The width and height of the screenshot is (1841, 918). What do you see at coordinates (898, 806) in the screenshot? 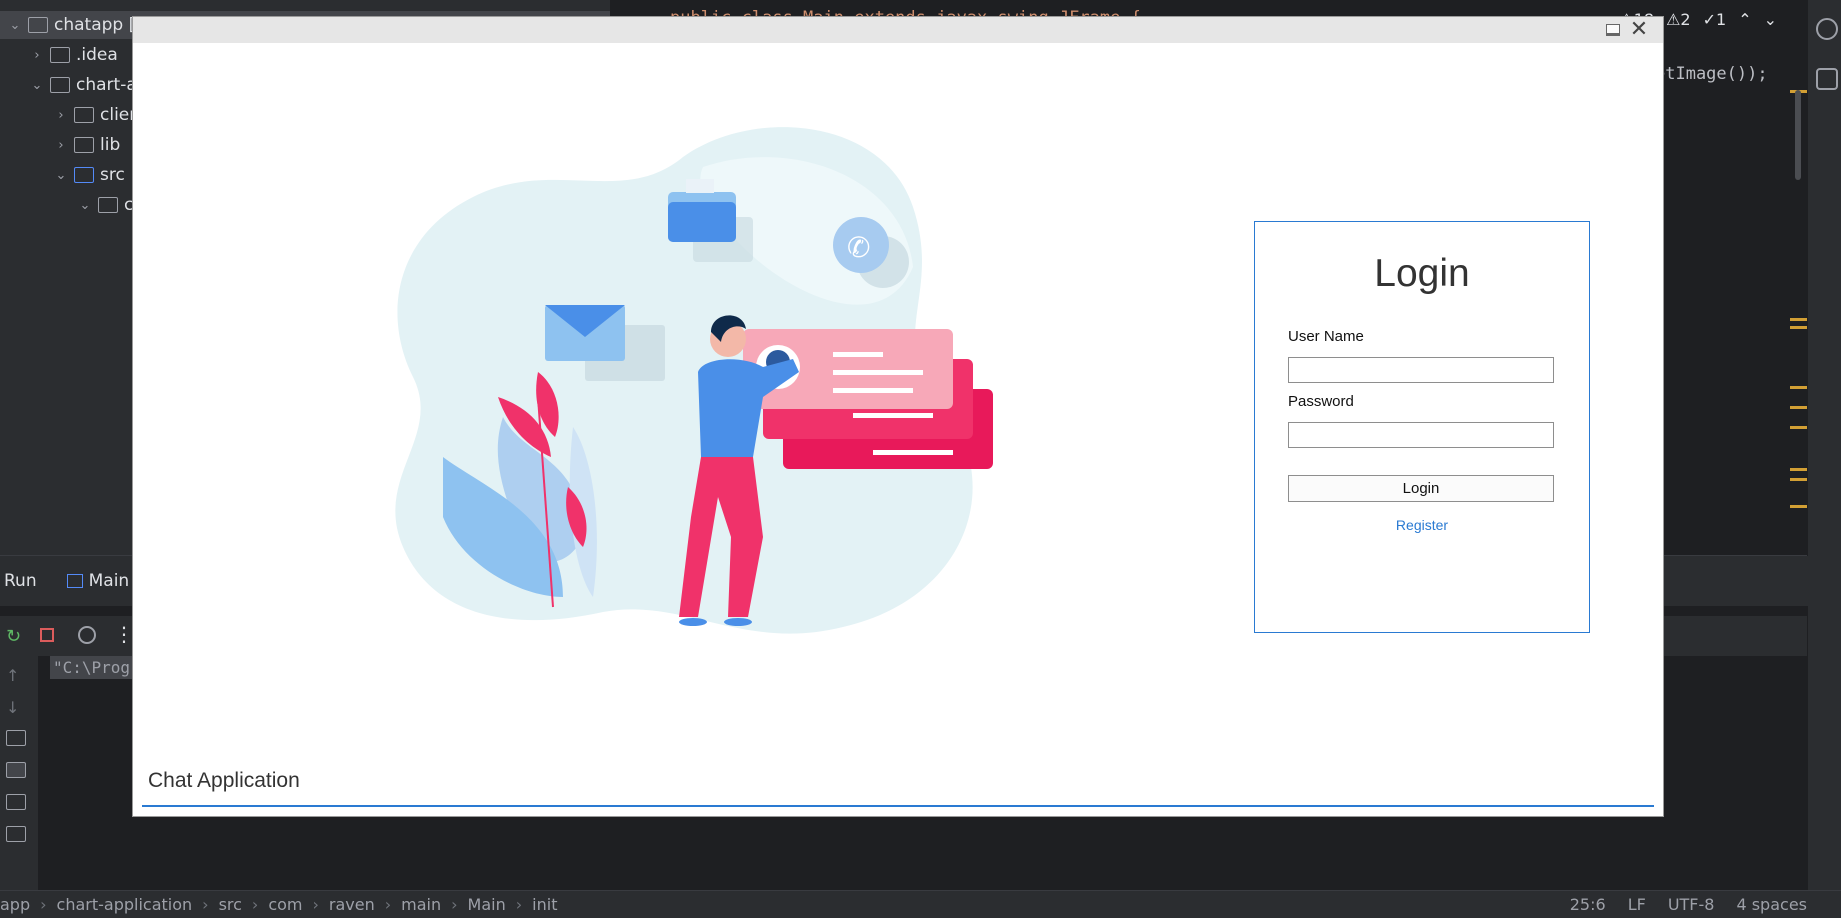
I see `footer-divider` at bounding box center [898, 806].